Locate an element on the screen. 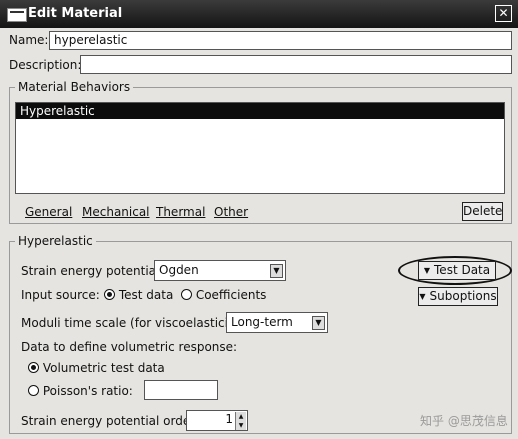 This screenshot has width=518, height=439. moduli-select: Long-term ▼ is located at coordinates (277, 322).